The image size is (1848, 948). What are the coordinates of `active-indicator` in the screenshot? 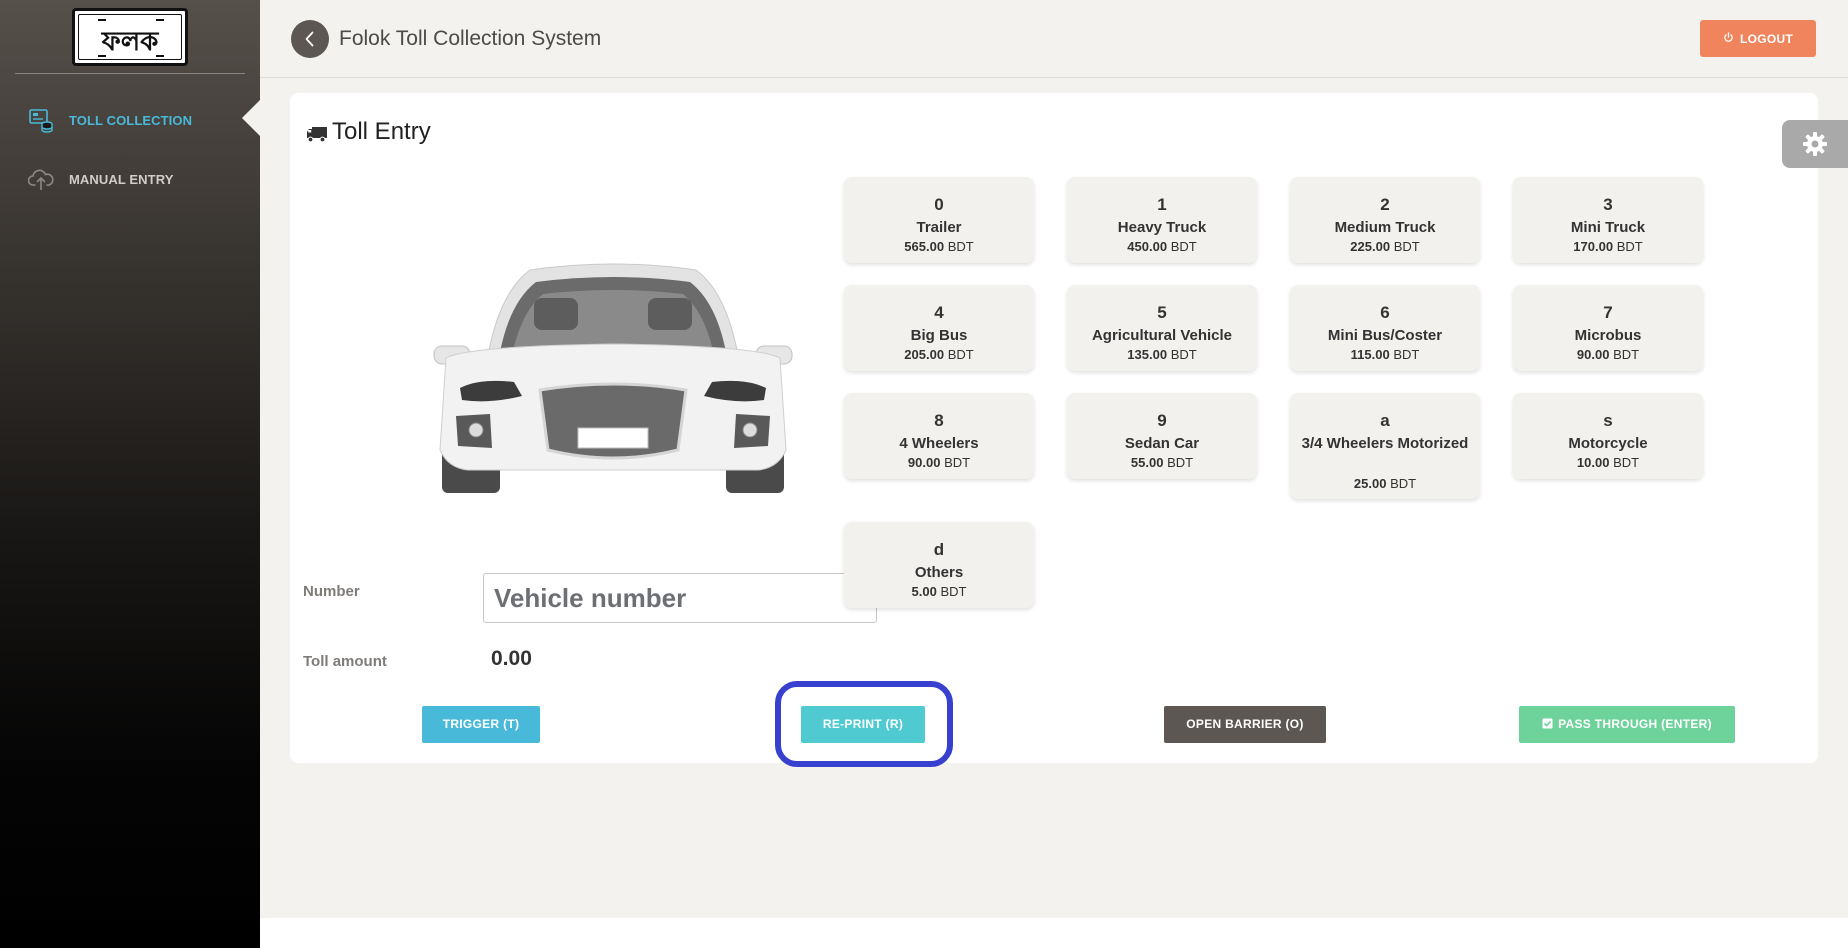 It's located at (251, 118).